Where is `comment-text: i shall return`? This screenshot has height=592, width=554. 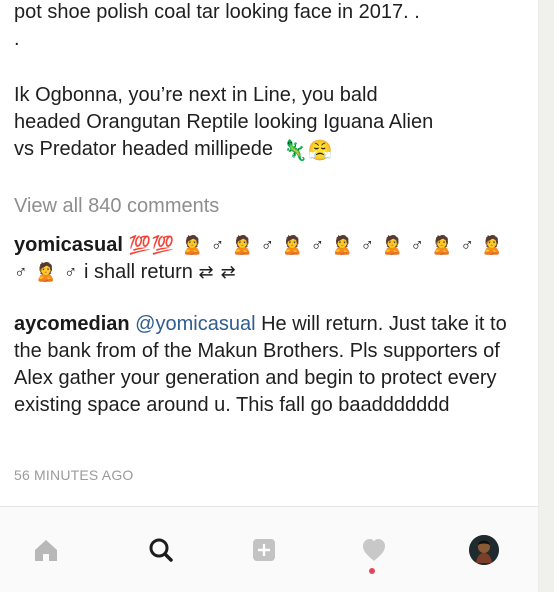 comment-text: i shall return is located at coordinates (138, 272).